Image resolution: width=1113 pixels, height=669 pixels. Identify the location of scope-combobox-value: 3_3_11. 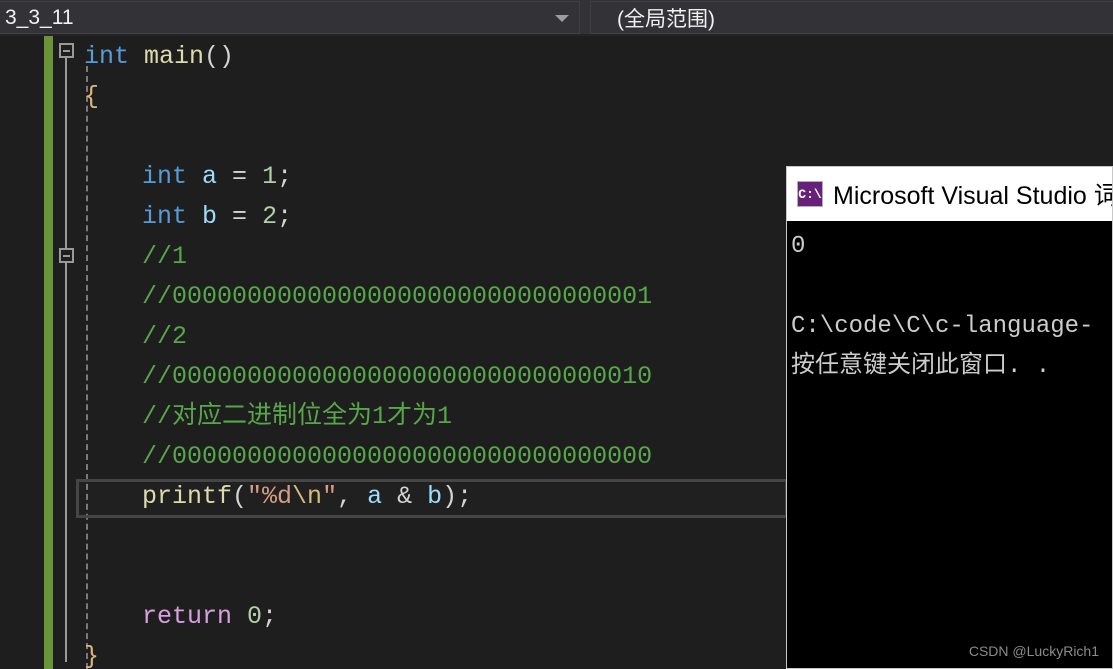
(39, 17).